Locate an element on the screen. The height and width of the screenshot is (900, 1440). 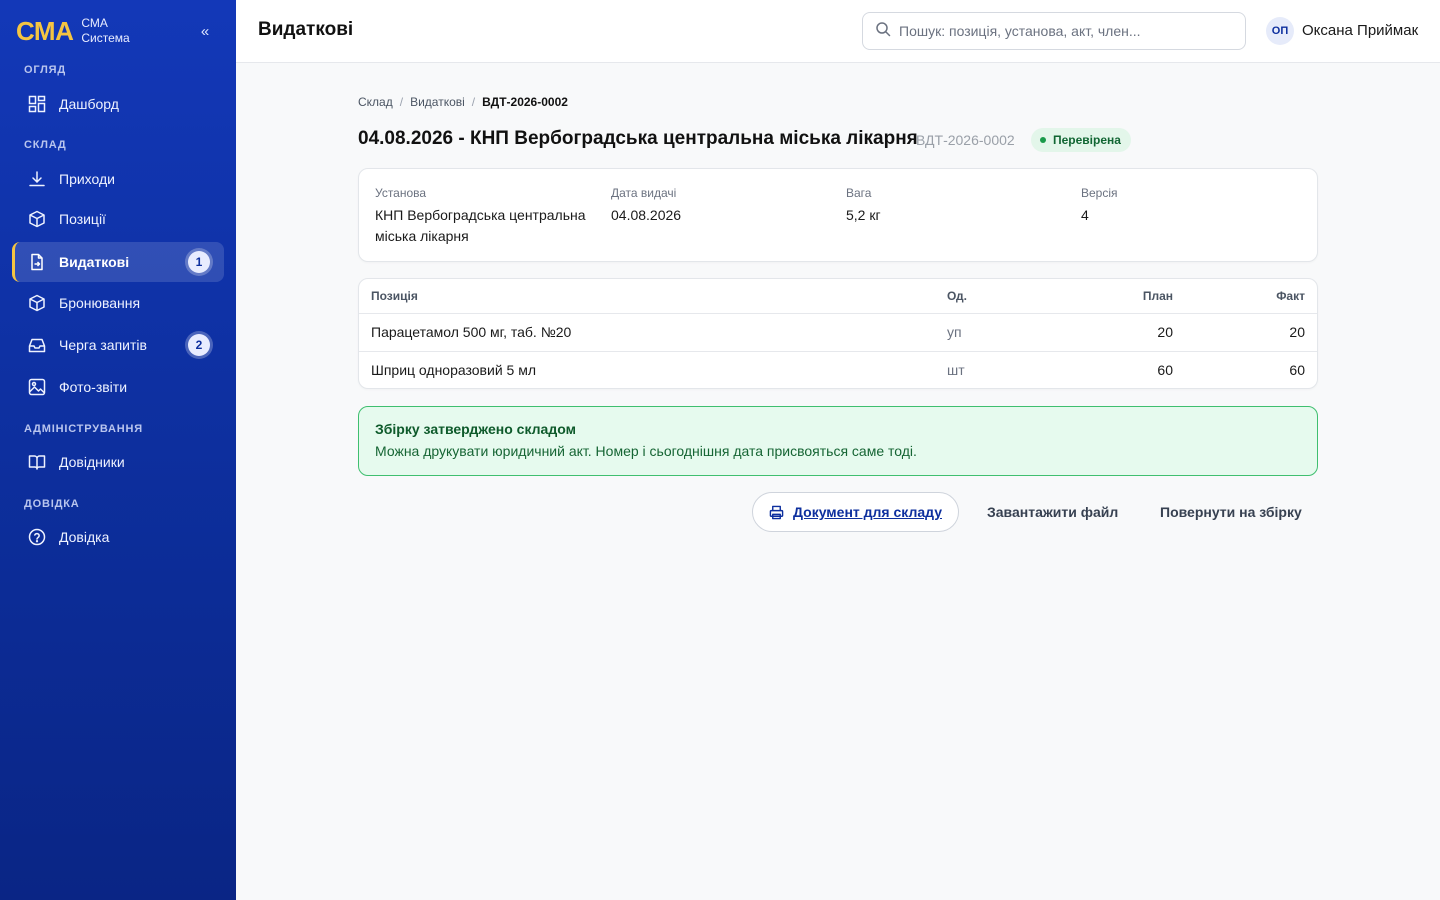
brand-line-1: СМА is located at coordinates (94, 23).